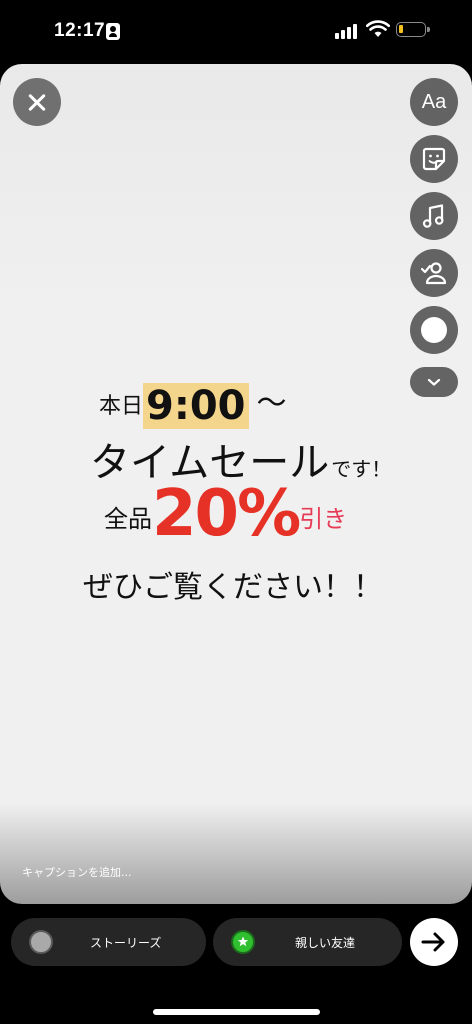 This screenshot has width=472, height=1024. I want to click on time-highlight: 9:00, so click(196, 406).